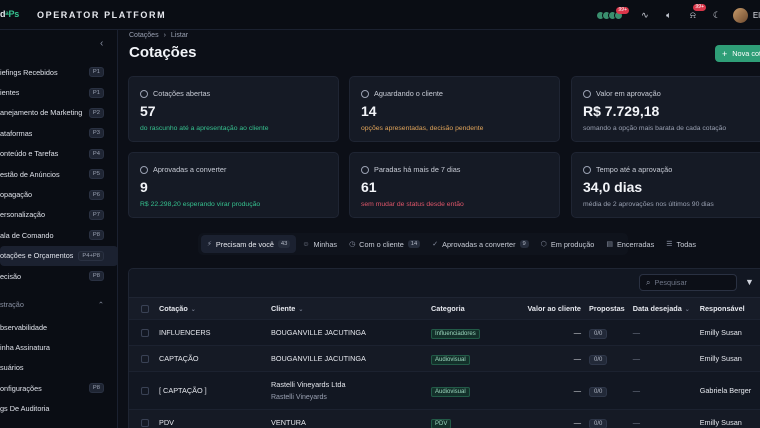 The width and height of the screenshot is (760, 428). What do you see at coordinates (144, 169) in the screenshot?
I see `check-circle-icon` at bounding box center [144, 169].